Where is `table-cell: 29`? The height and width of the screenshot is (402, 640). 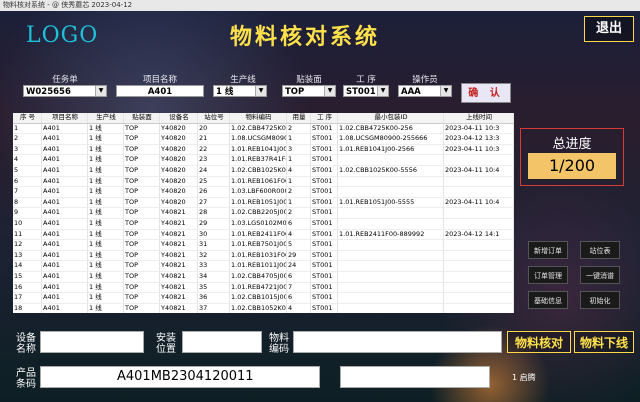
table-cell: 29 is located at coordinates (299, 255).